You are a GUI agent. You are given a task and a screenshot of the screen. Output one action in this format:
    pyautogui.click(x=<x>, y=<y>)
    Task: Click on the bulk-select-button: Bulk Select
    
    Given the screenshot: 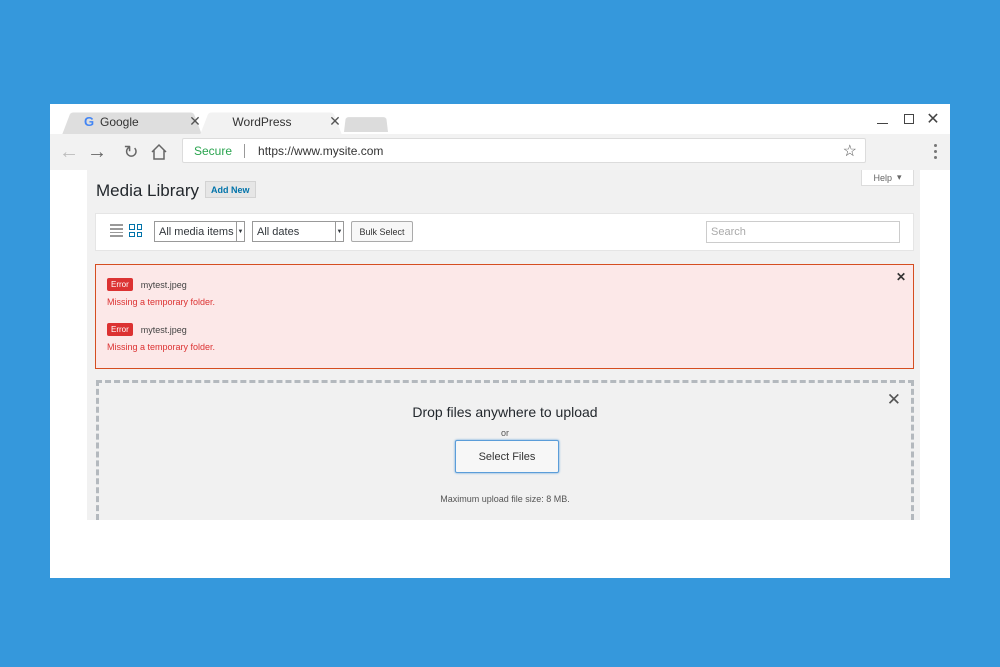 What is the action you would take?
    pyautogui.click(x=382, y=231)
    